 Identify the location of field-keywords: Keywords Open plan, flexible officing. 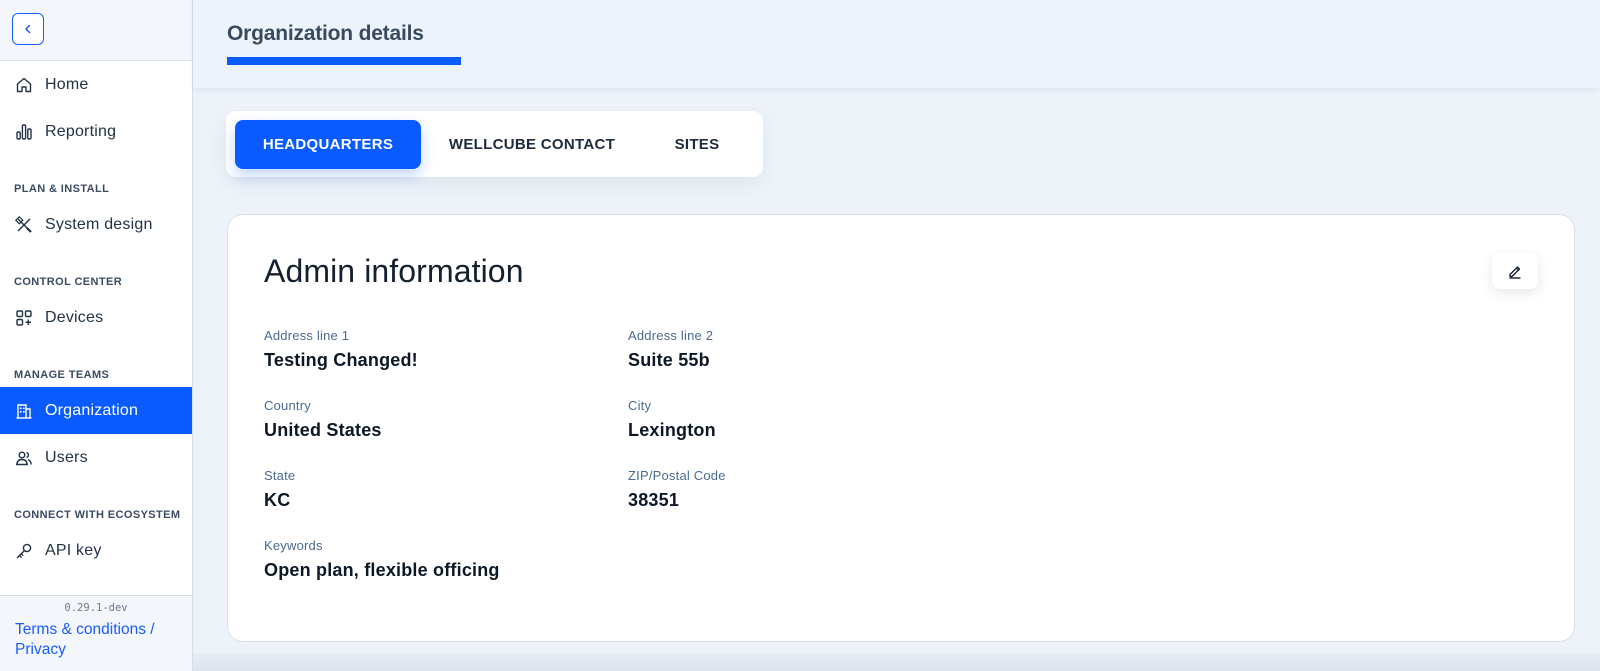
(382, 559).